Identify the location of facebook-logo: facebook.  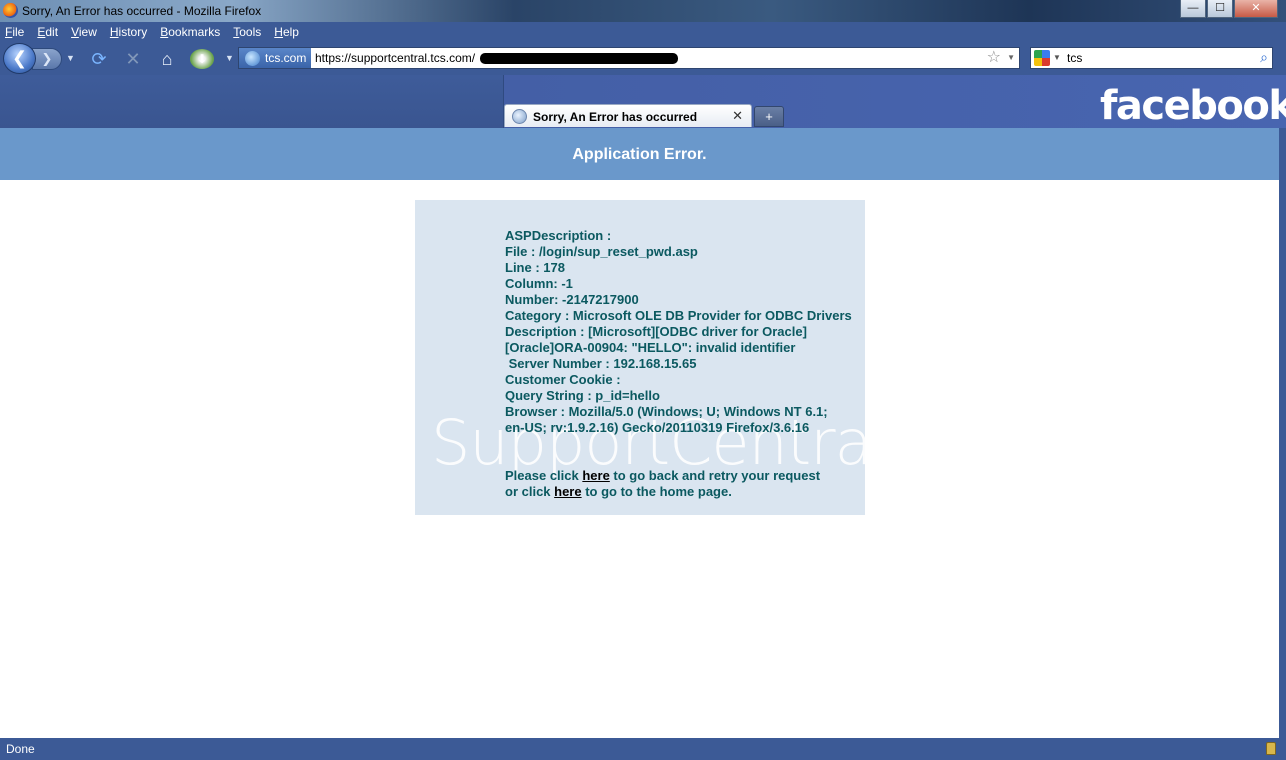
(1193, 106).